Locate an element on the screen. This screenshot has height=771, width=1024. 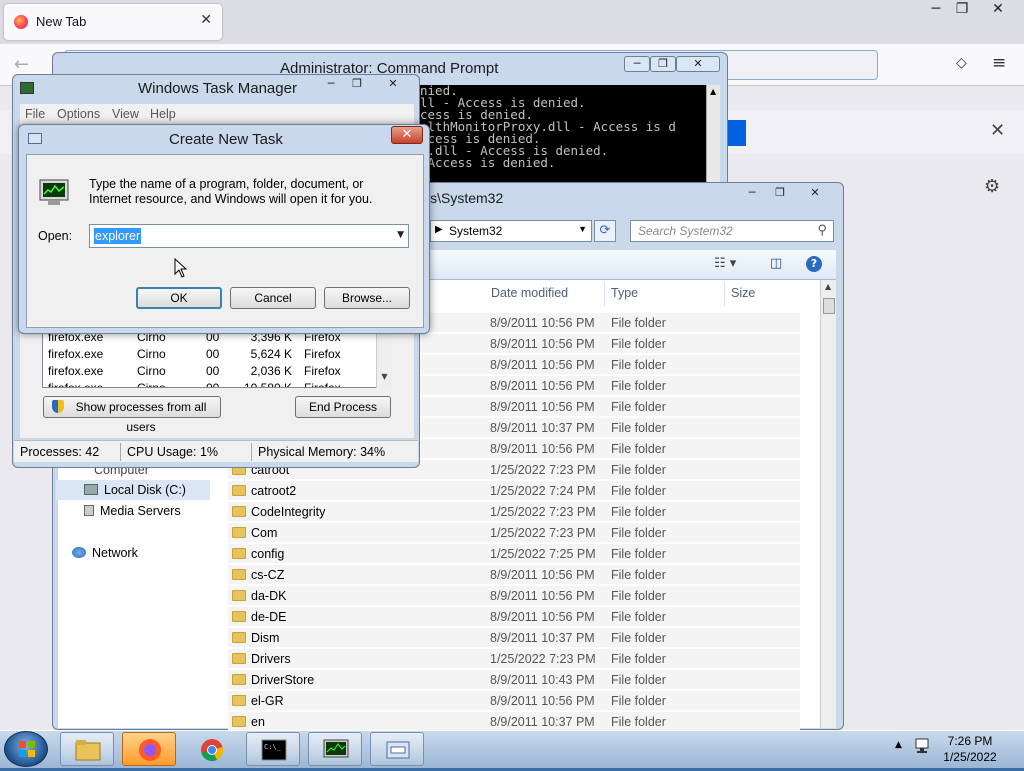
taskbar-firefox-button is located at coordinates (149, 749).